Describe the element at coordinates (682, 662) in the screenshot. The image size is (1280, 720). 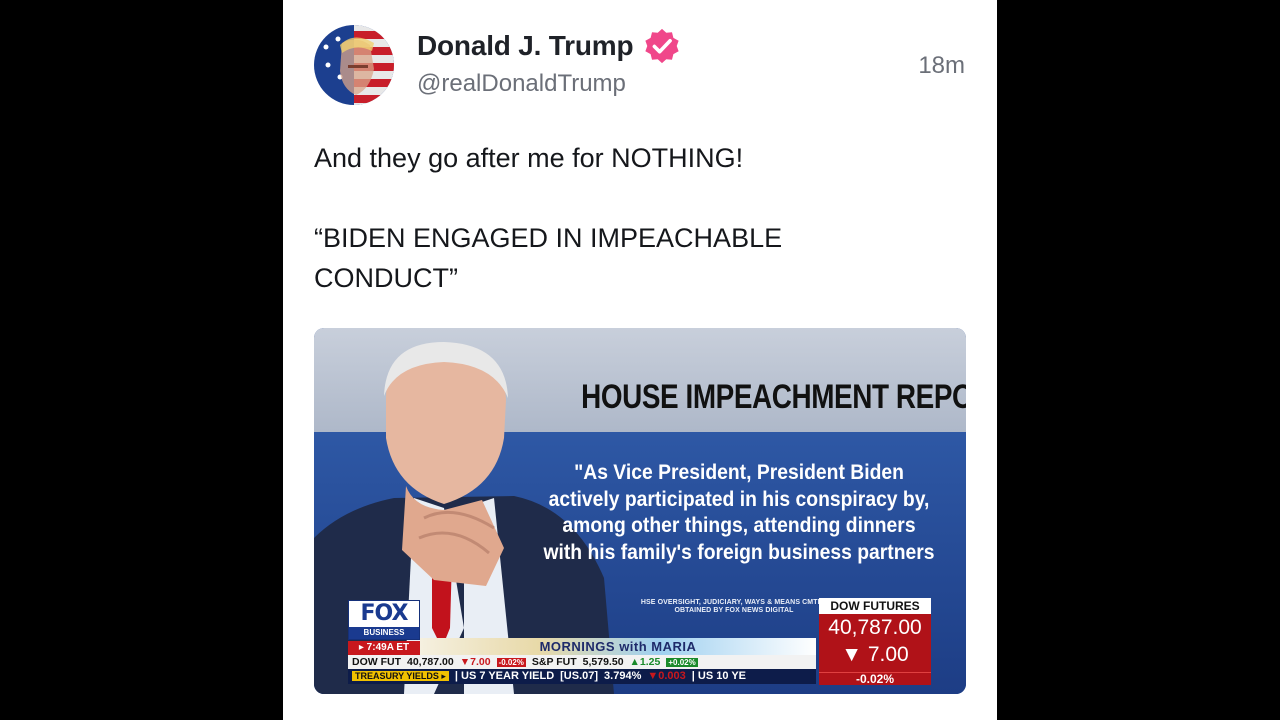
I see `ticker-sp-pct: +0.02%` at that location.